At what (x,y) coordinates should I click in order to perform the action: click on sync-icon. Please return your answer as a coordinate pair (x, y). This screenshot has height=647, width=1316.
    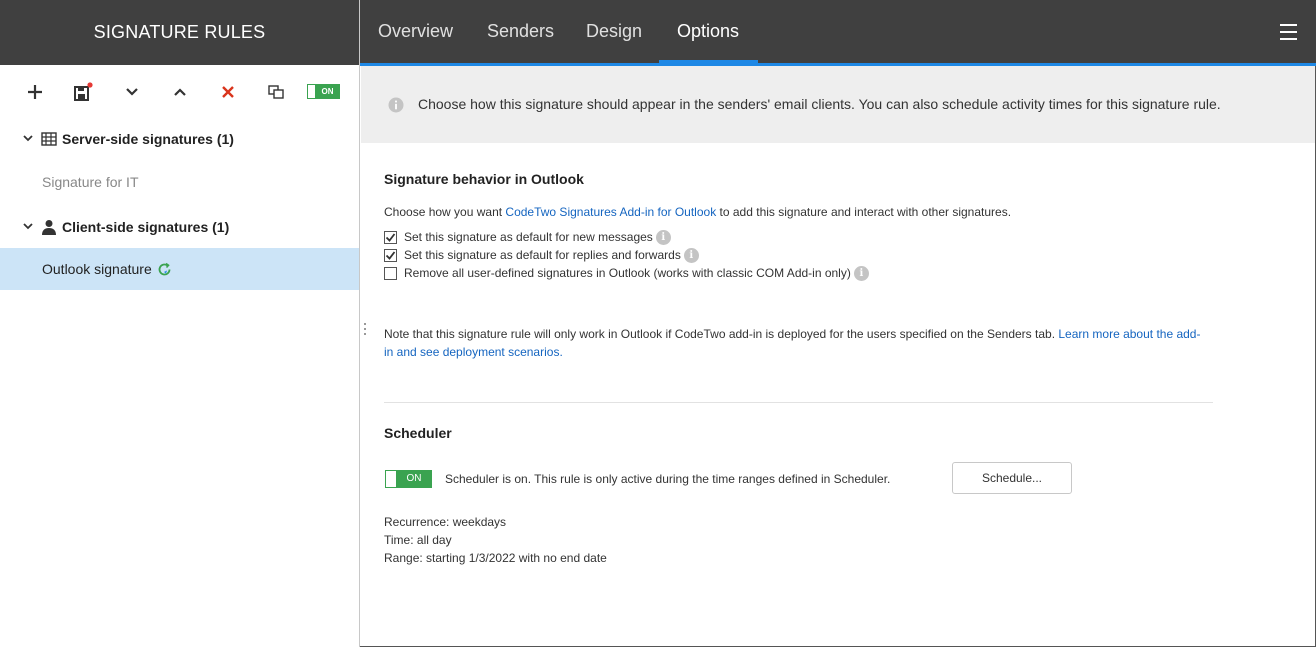
    Looking at the image, I should click on (164, 268).